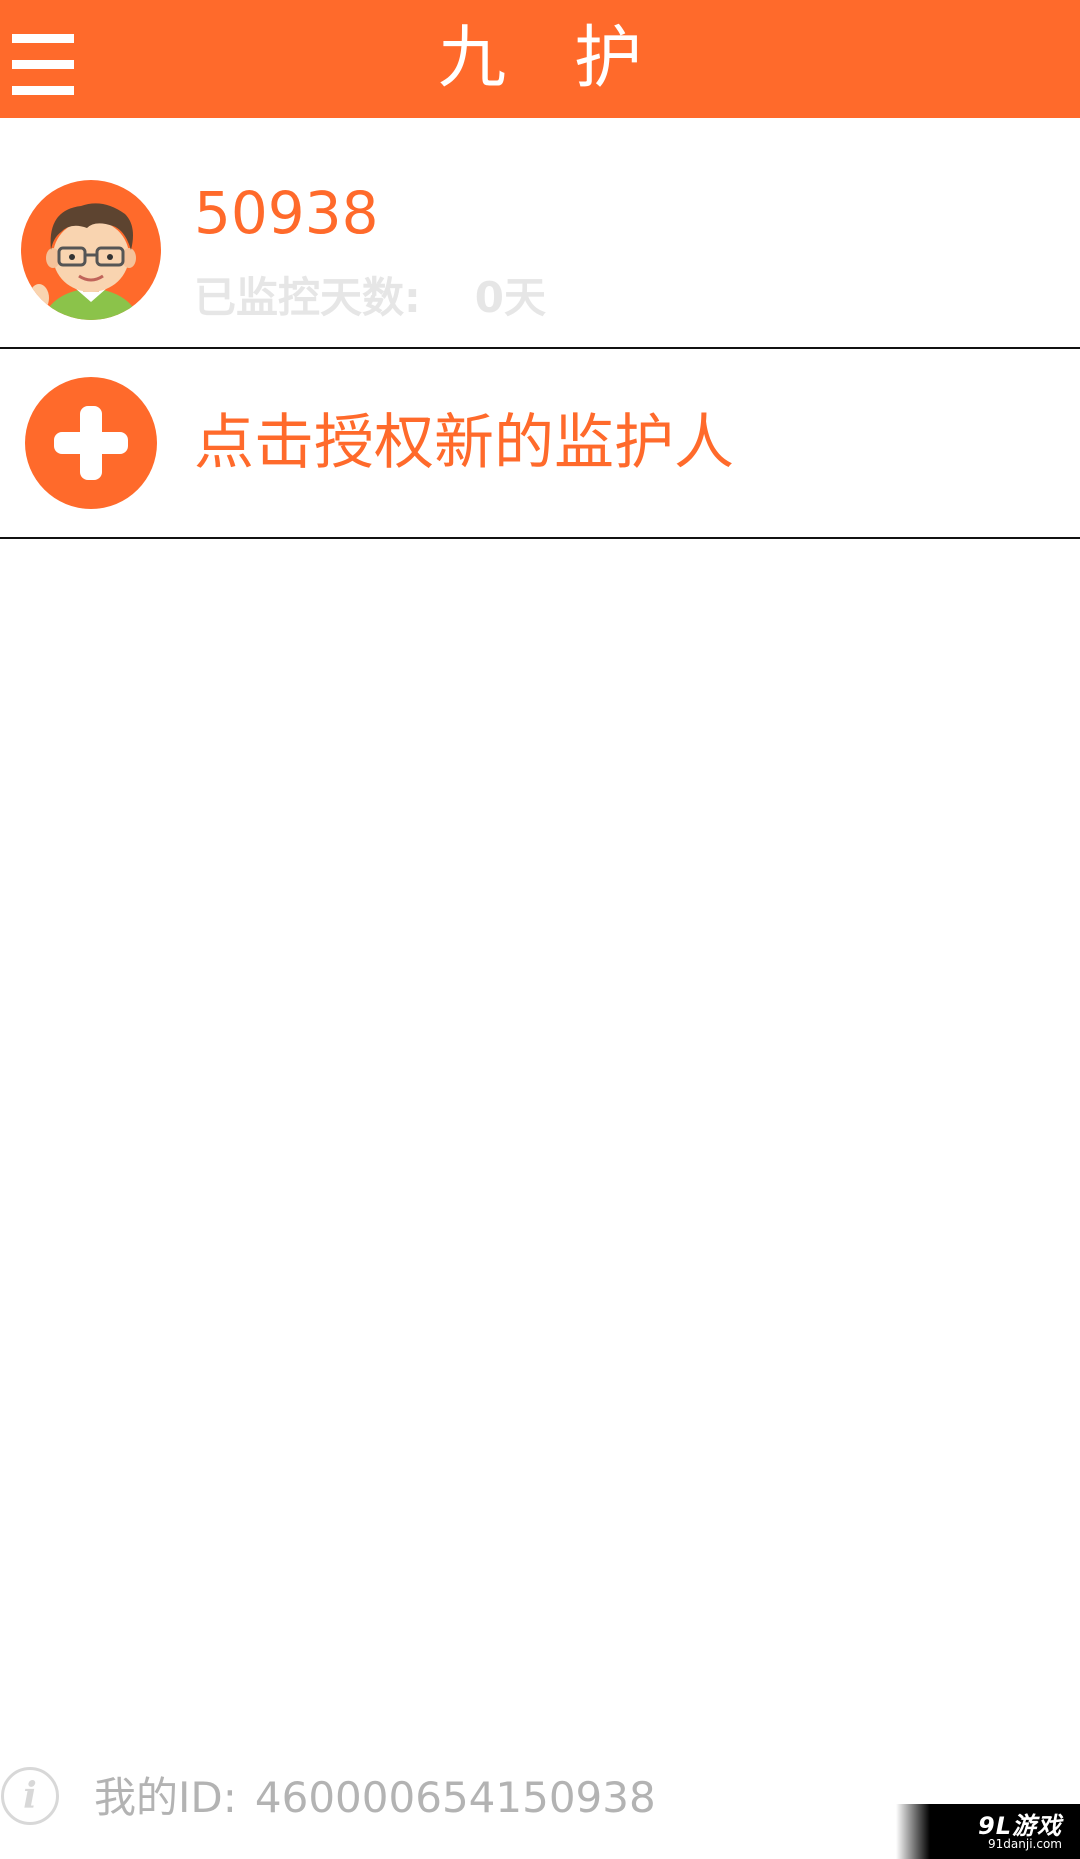 The image size is (1080, 1859). What do you see at coordinates (455, 1797) in the screenshot?
I see `my-id-value: 460000654150938` at bounding box center [455, 1797].